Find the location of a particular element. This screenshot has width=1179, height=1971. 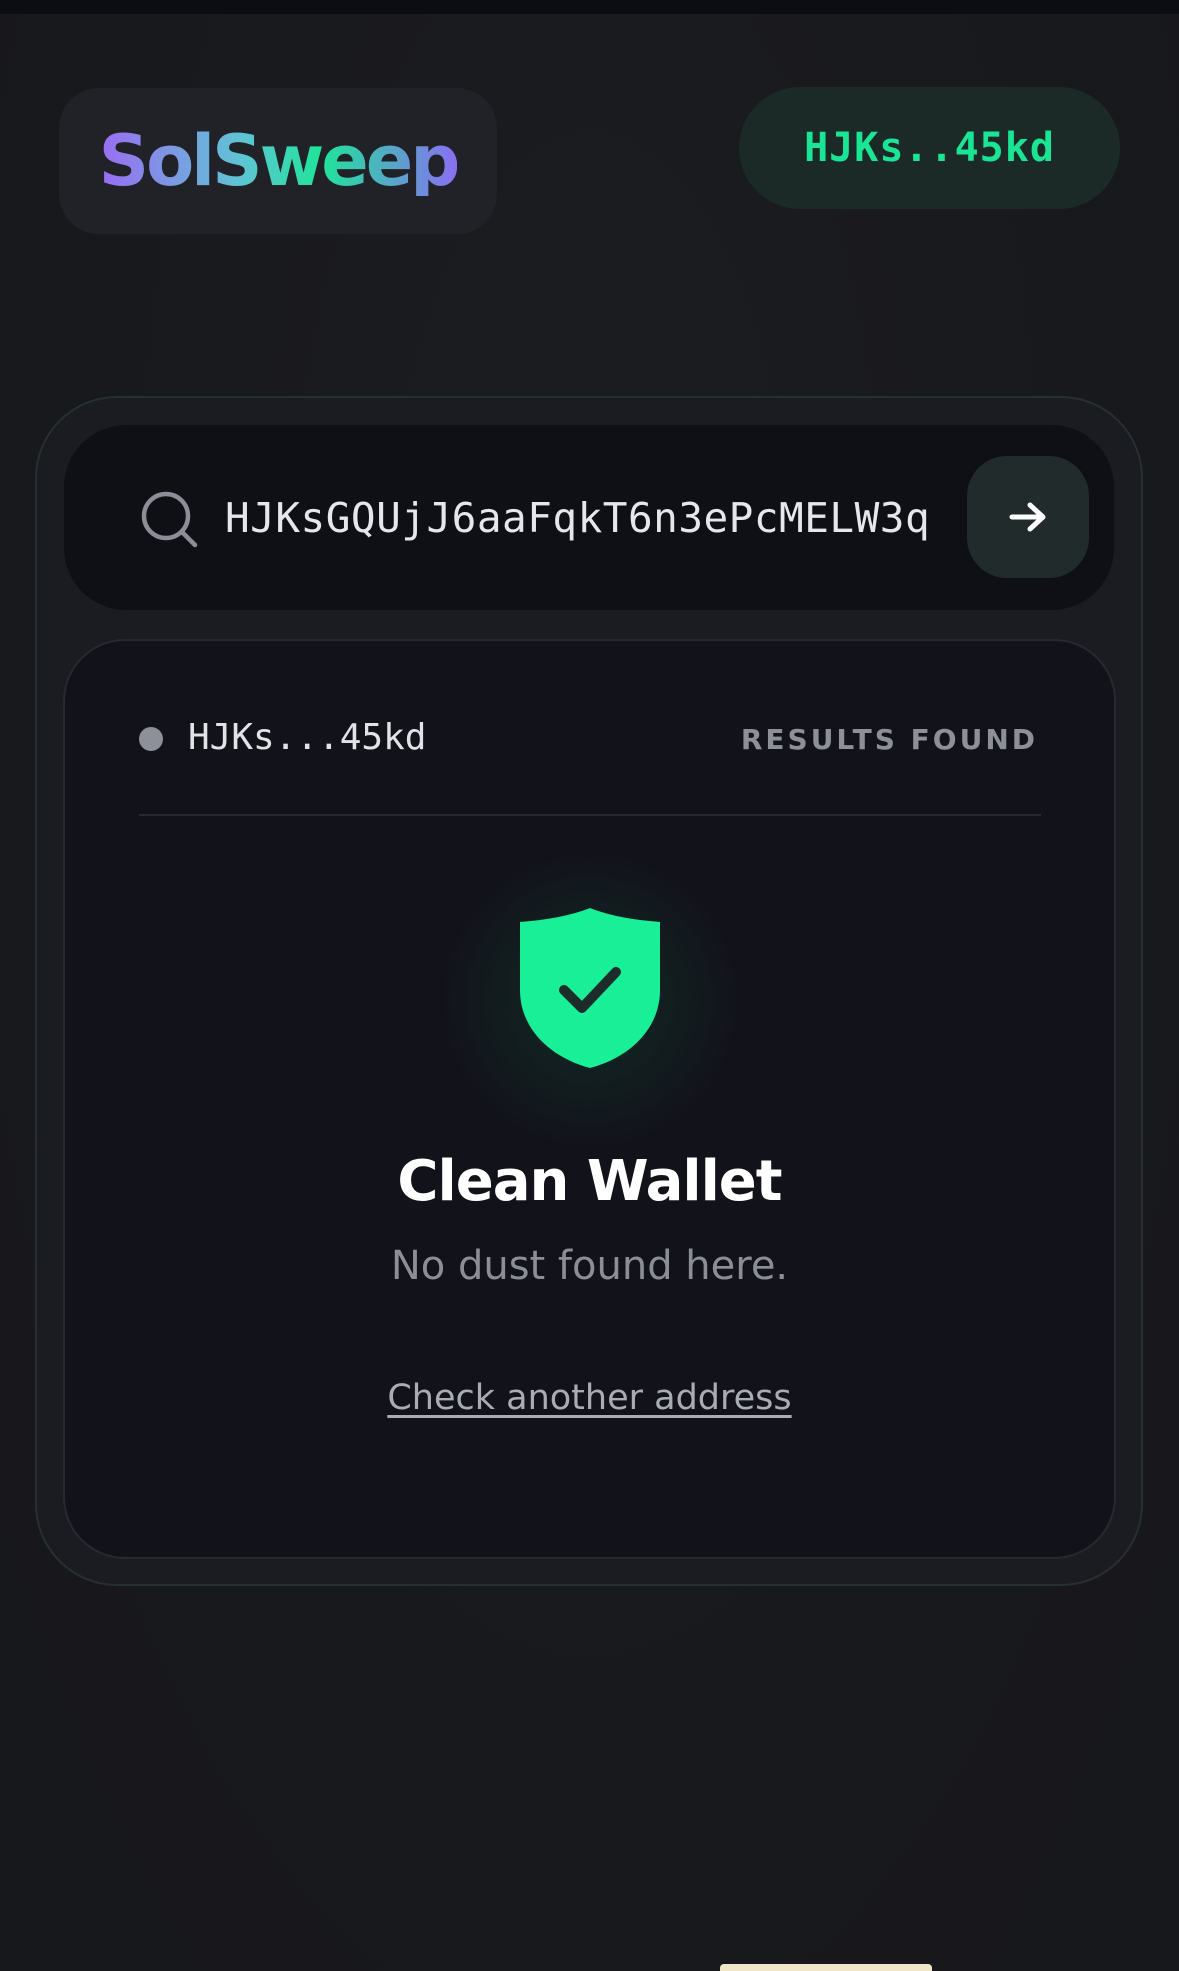

logo: SolSweep is located at coordinates (278, 161).